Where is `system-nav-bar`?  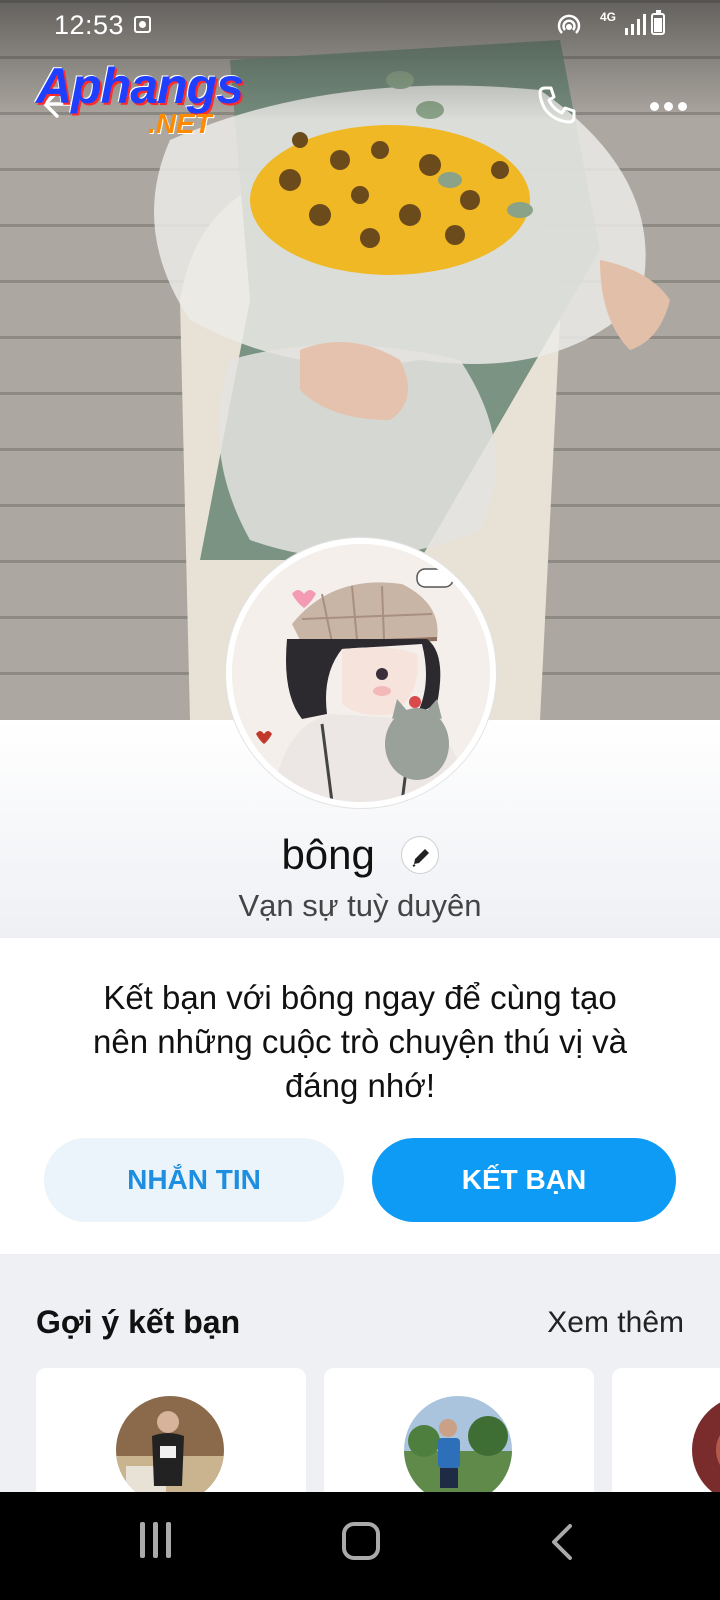
system-nav-bar is located at coordinates (360, 1546).